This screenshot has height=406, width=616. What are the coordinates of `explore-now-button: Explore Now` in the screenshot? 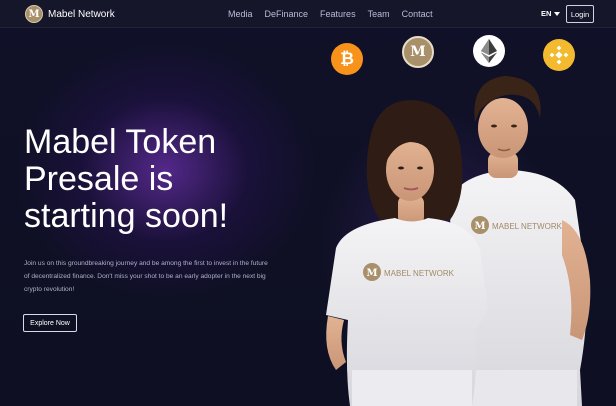 It's located at (50, 323).